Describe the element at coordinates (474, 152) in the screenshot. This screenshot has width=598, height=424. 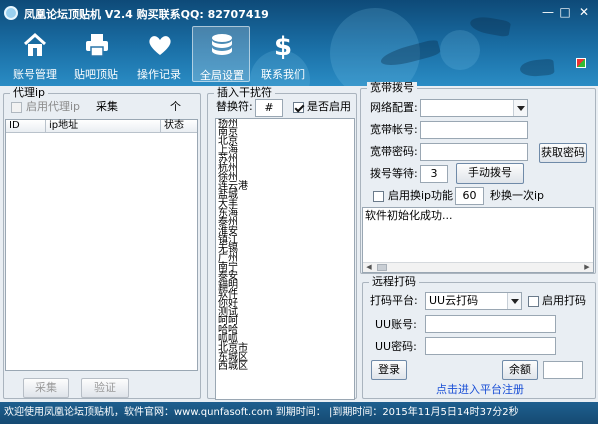
I see `password-input` at that location.